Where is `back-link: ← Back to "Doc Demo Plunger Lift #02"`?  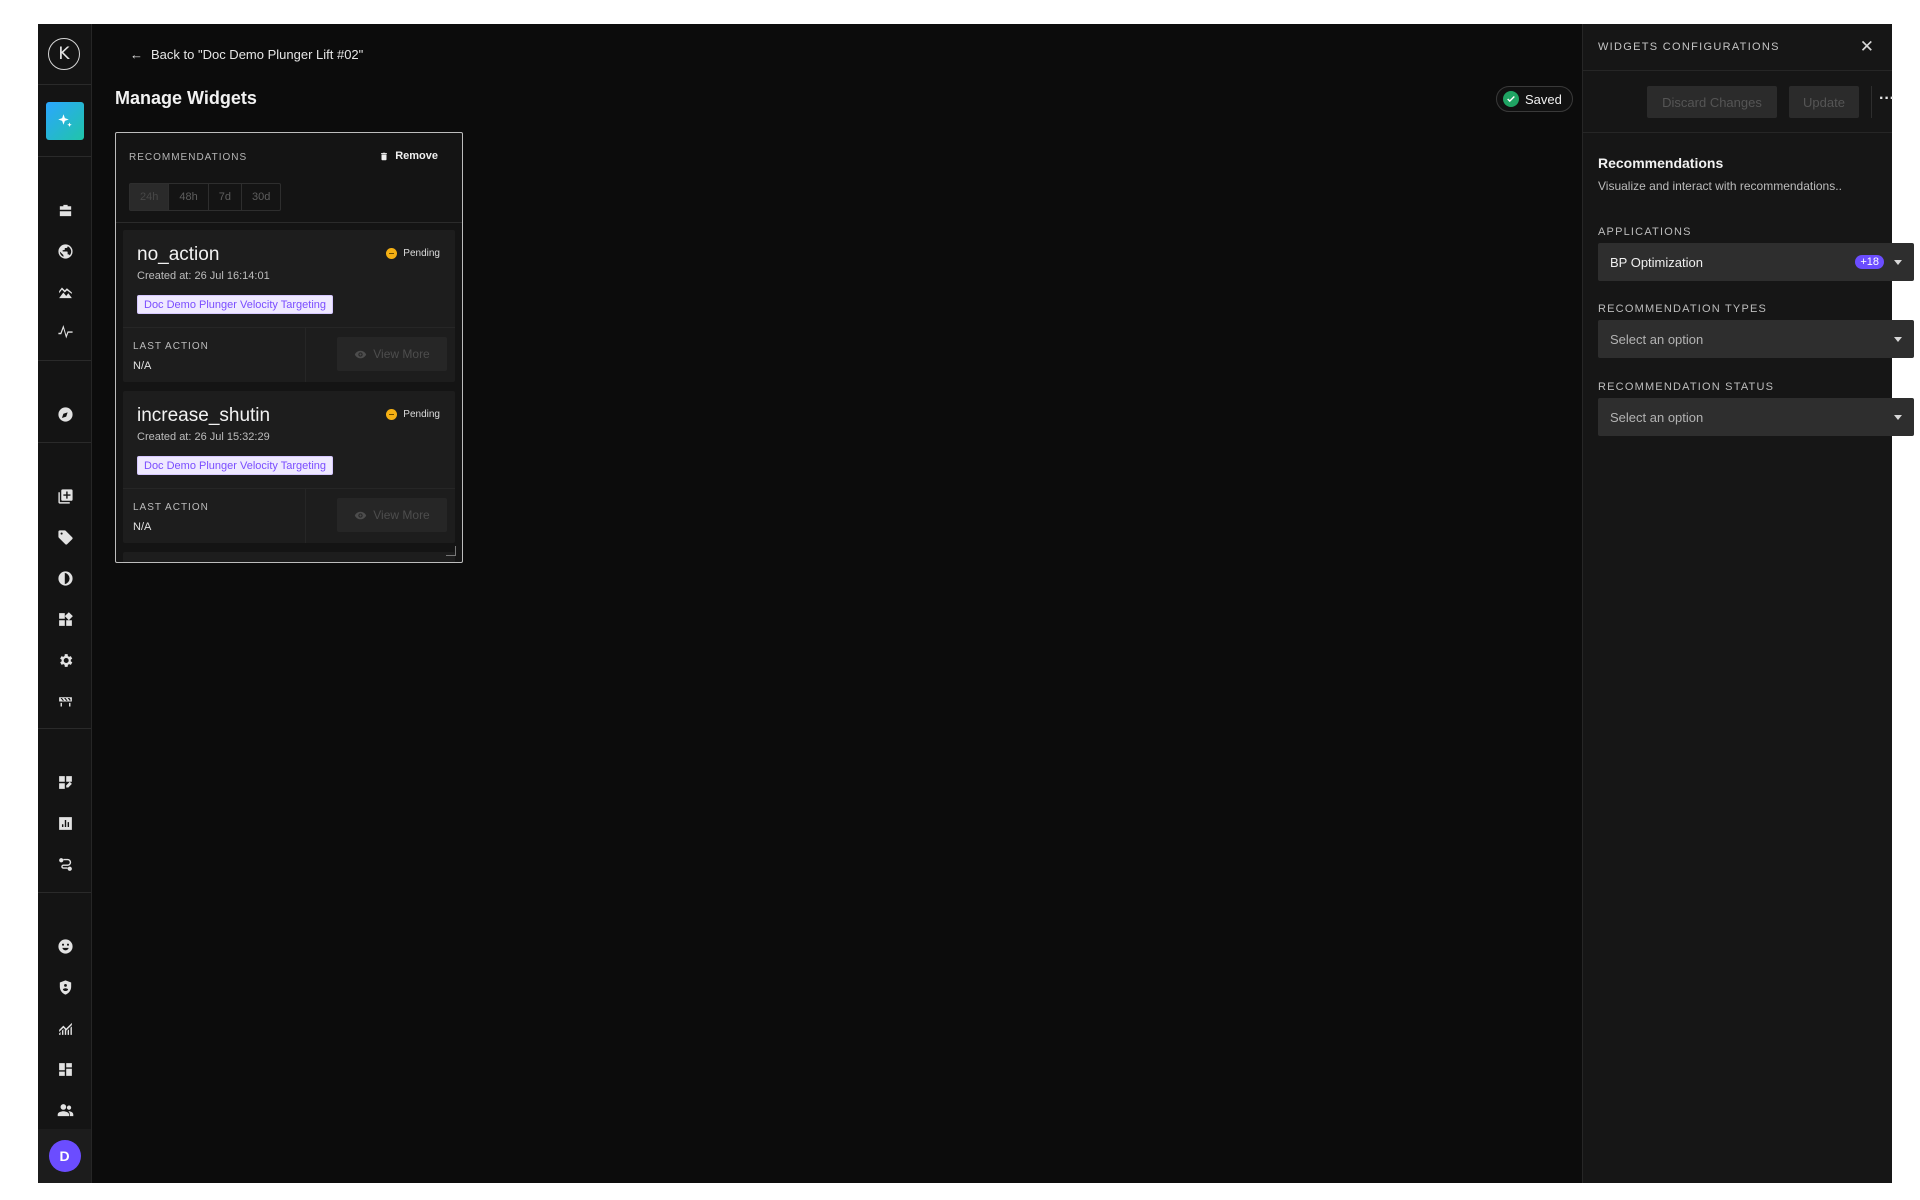 back-link: ← Back to "Doc Demo Plunger Lift #02" is located at coordinates (246, 54).